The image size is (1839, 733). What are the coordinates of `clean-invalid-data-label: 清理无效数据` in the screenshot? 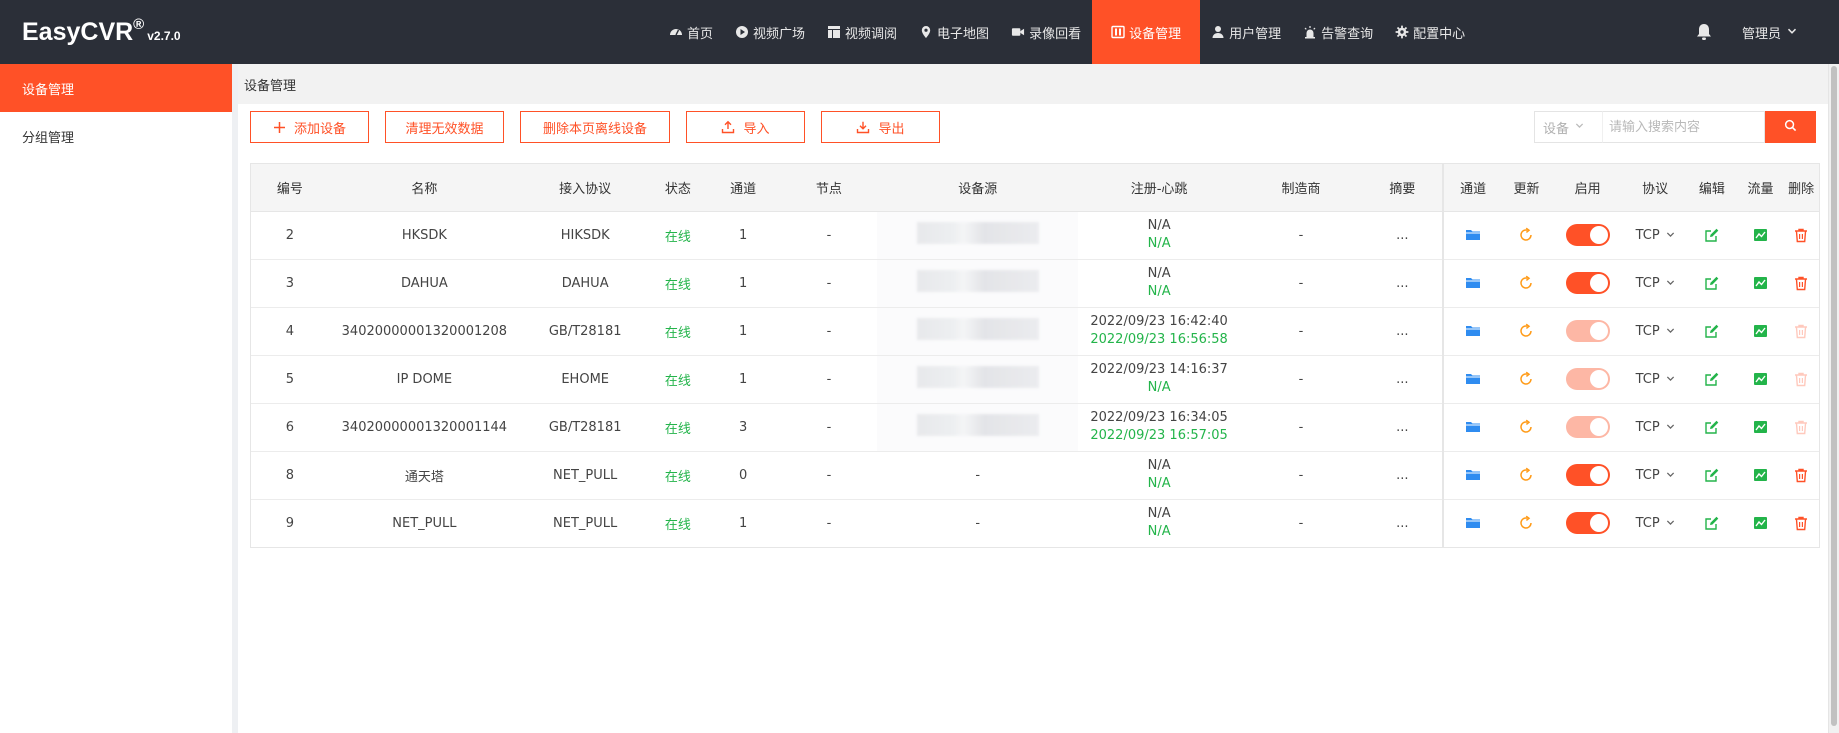 It's located at (444, 129).